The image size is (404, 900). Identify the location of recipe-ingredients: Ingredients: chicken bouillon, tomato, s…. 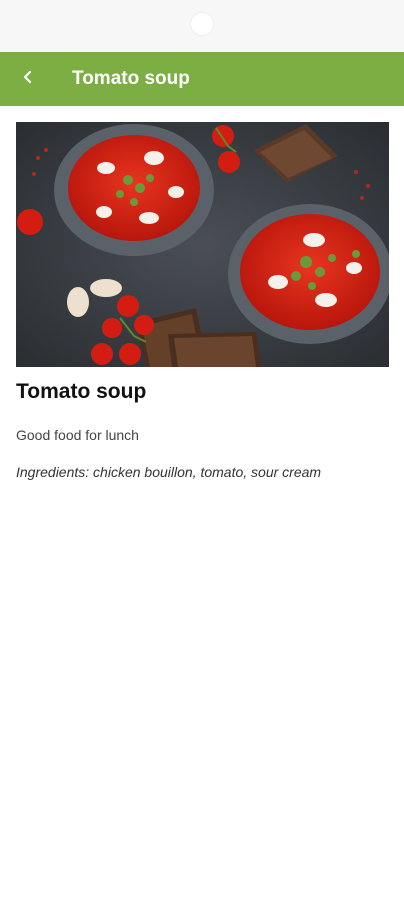
(169, 472).